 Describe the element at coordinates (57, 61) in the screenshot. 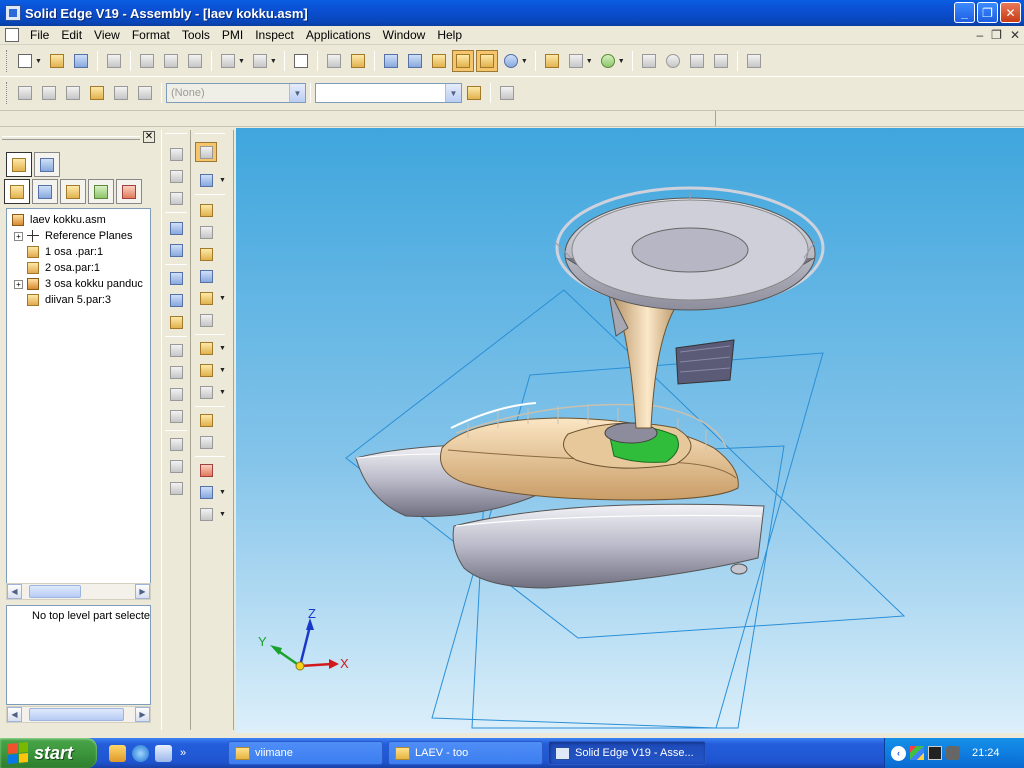

I see `open-button` at that location.